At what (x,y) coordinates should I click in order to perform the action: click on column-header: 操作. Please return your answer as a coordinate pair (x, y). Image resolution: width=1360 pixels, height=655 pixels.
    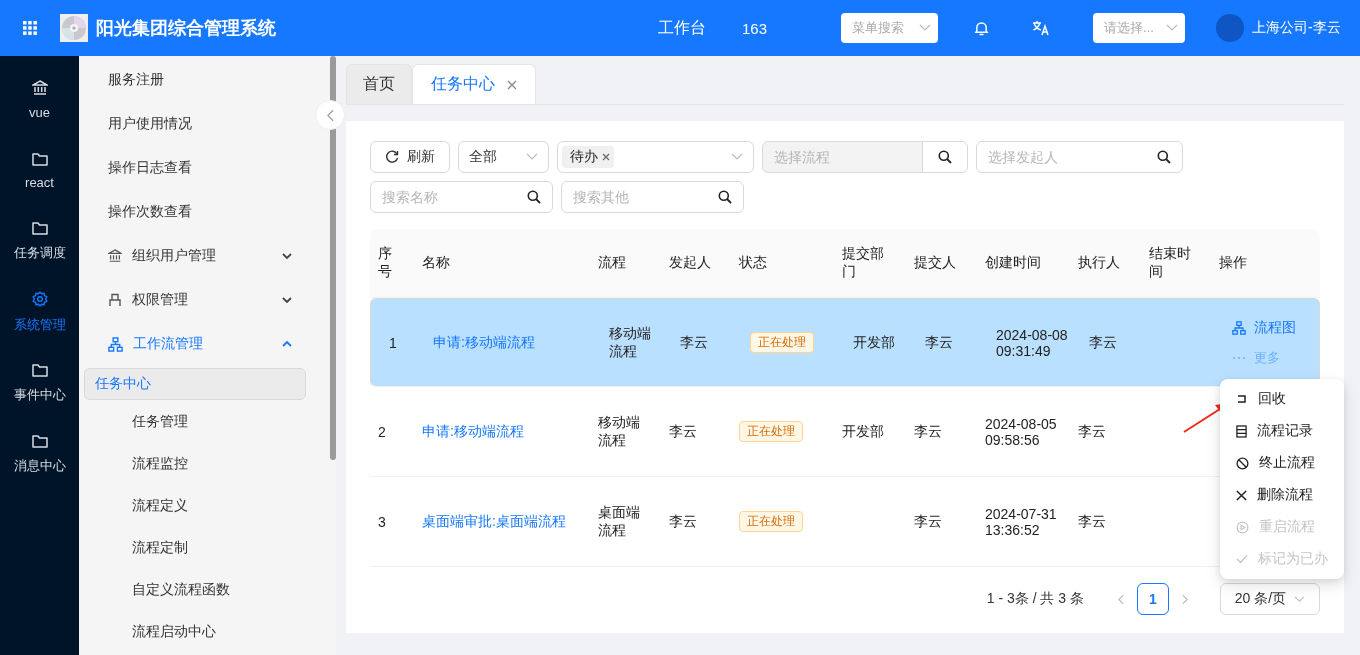
    Looking at the image, I should click on (1233, 262).